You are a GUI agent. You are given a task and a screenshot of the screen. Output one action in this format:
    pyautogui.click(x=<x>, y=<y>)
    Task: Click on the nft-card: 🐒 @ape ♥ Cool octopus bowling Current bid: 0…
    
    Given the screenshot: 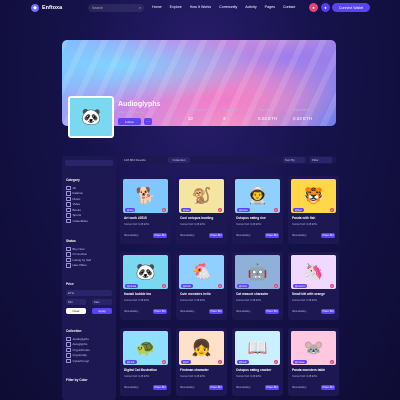 What is the action you would take?
    pyautogui.click(x=201, y=210)
    